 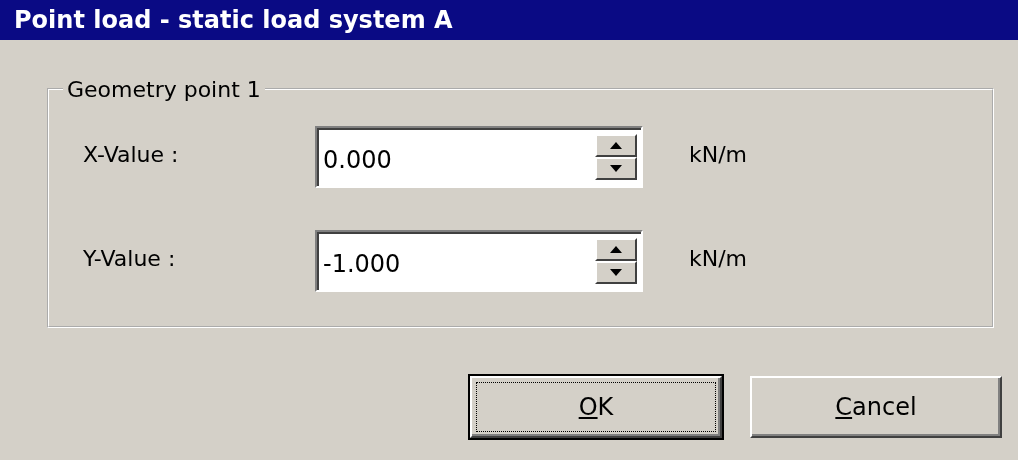 What do you see at coordinates (130, 259) in the screenshot?
I see `field-label: Y-Value :` at bounding box center [130, 259].